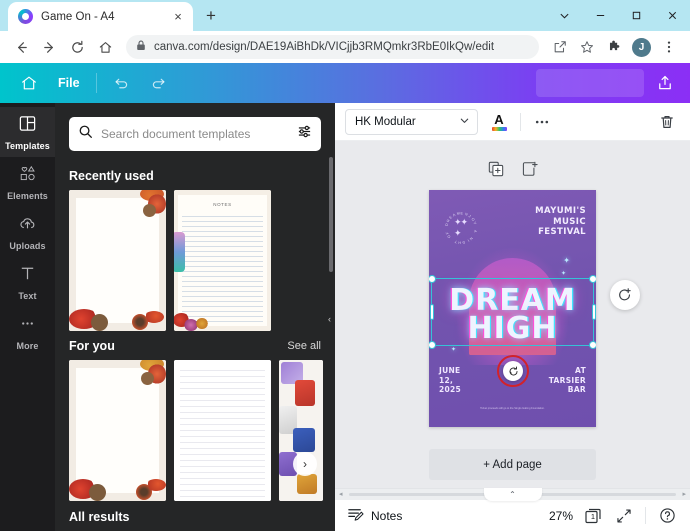  Describe the element at coordinates (561, 516) in the screenshot. I see `zoom-level-label: 27%` at that location.